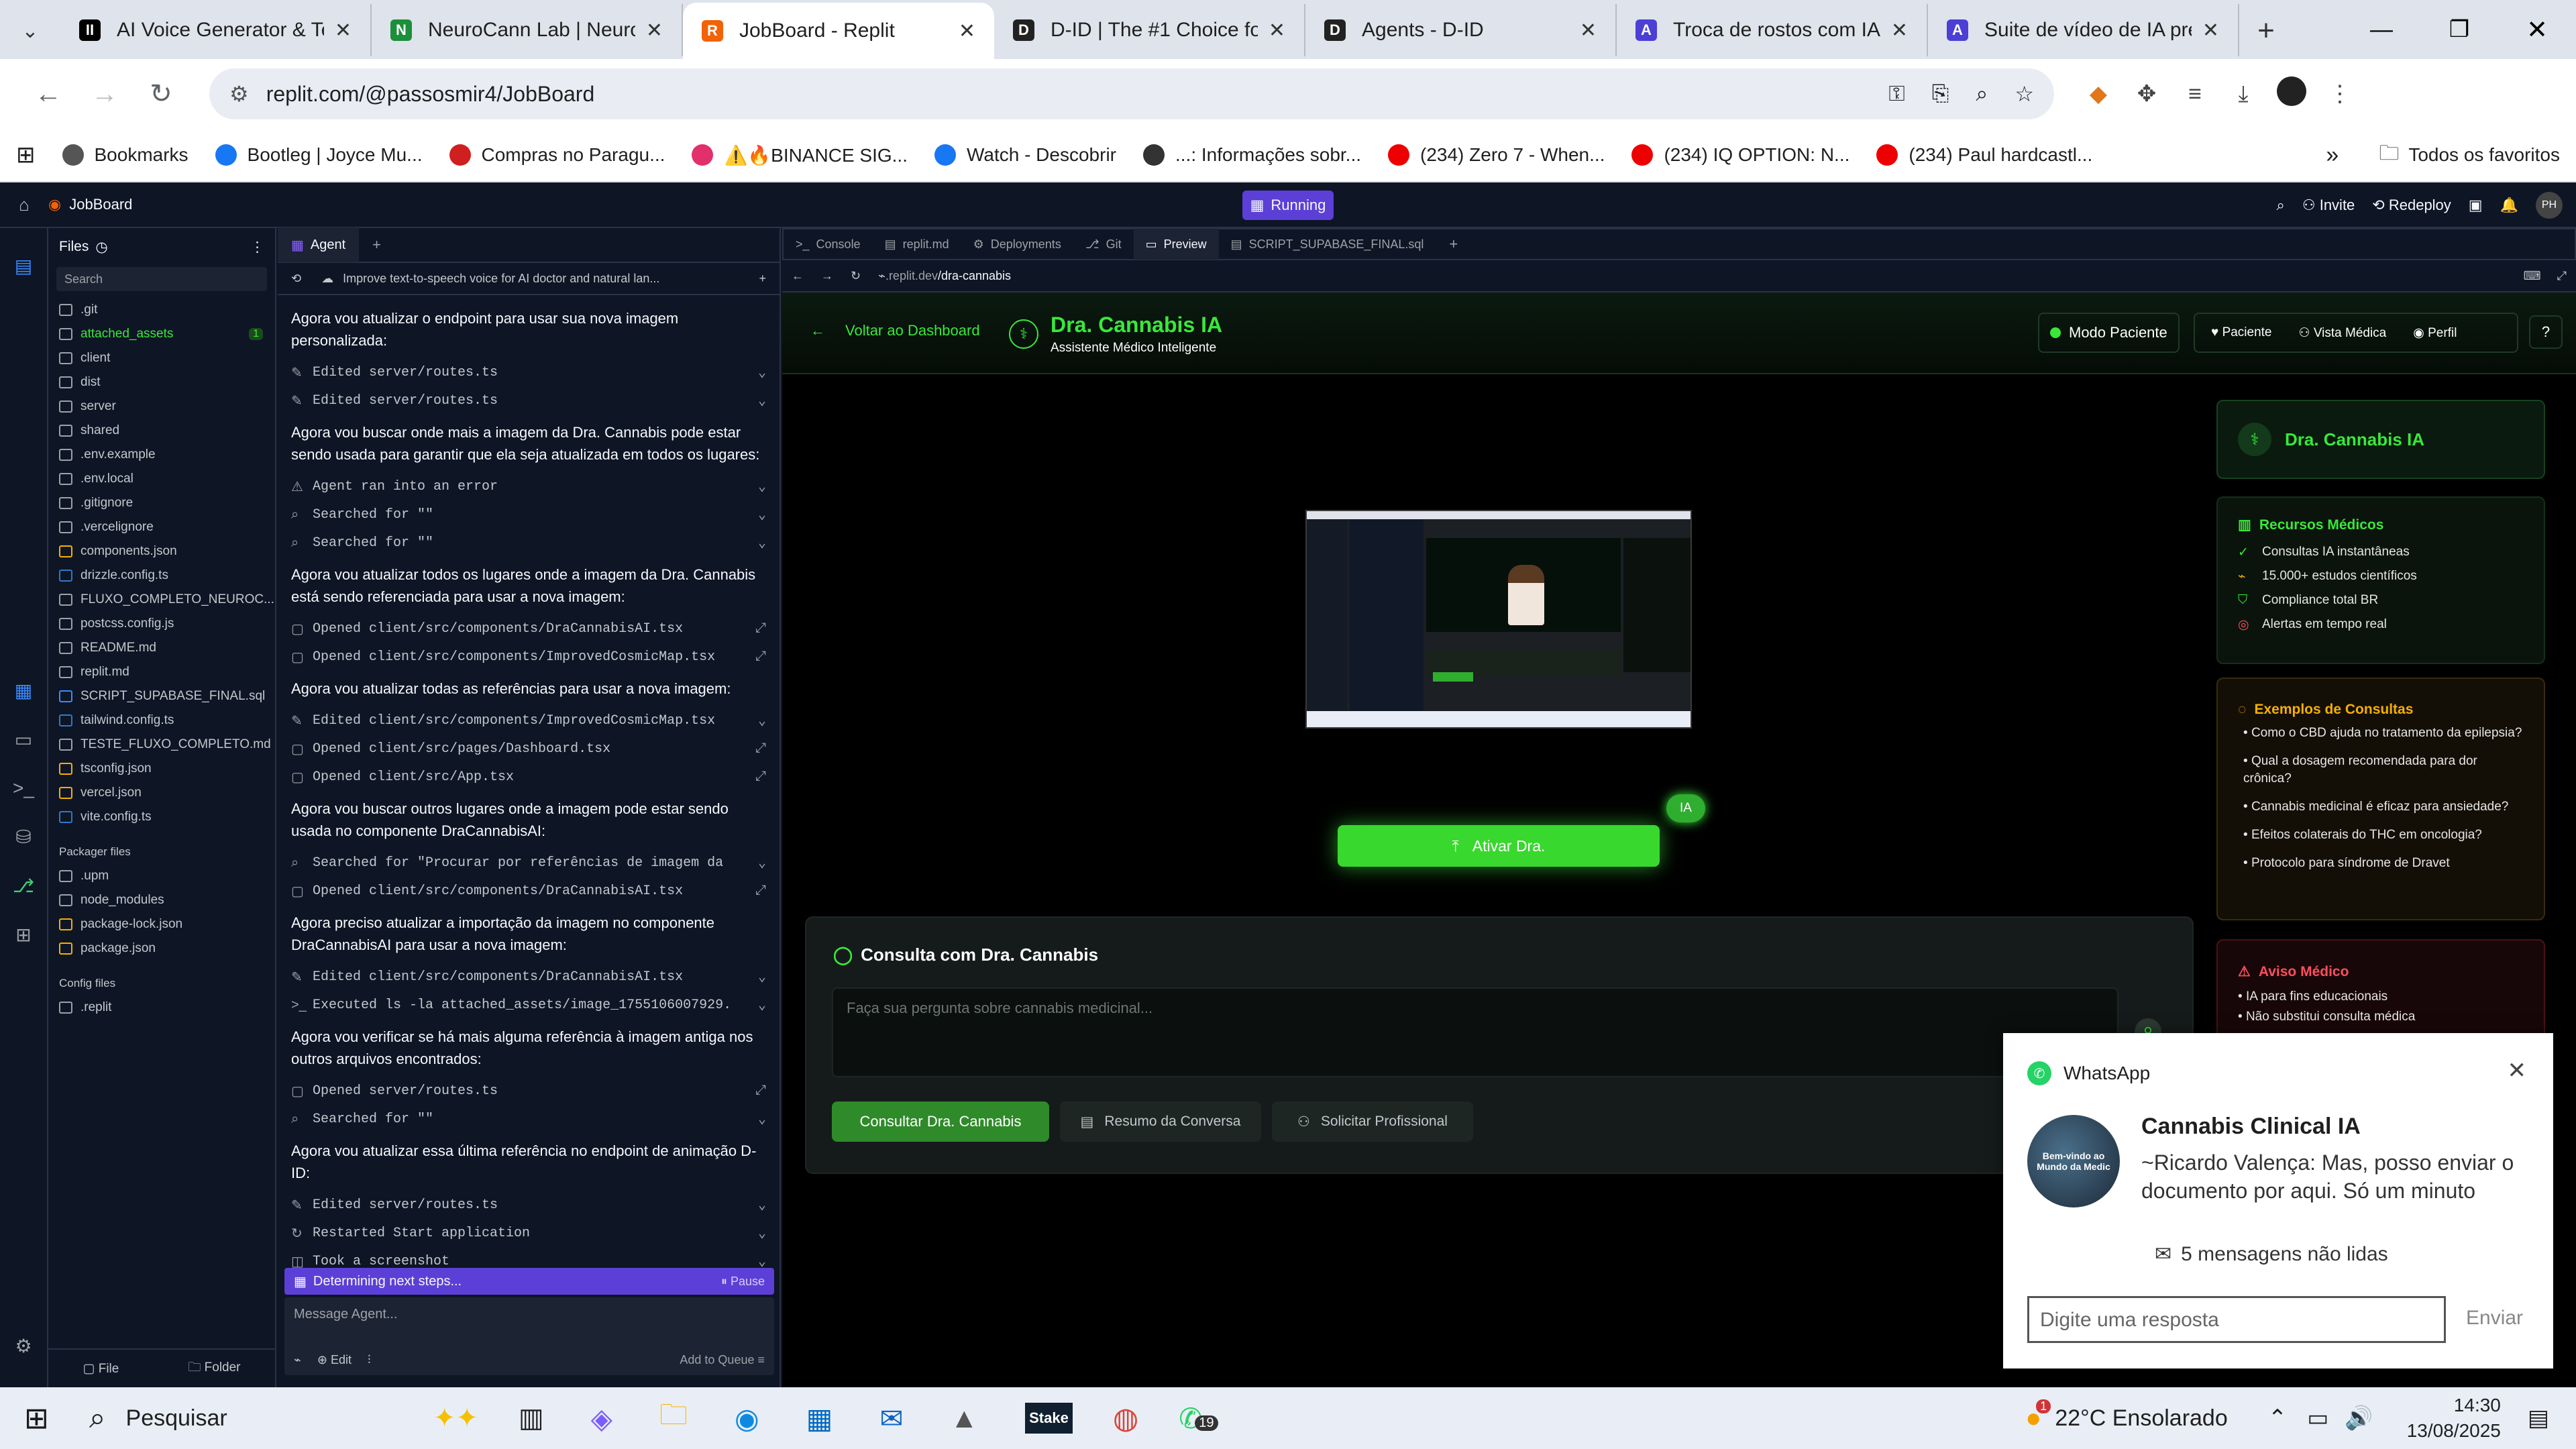 This screenshot has height=1449, width=2576. Describe the element at coordinates (974, 276) in the screenshot. I see `preview-url-path: /dra-cannabis` at that location.